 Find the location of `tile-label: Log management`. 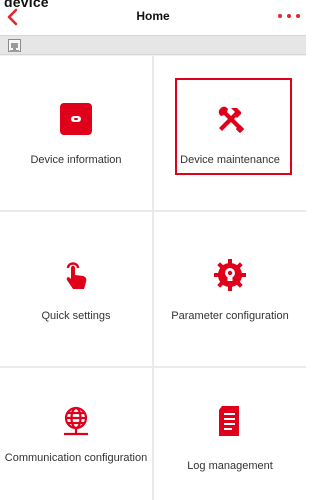

tile-label: Log management is located at coordinates (230, 466).